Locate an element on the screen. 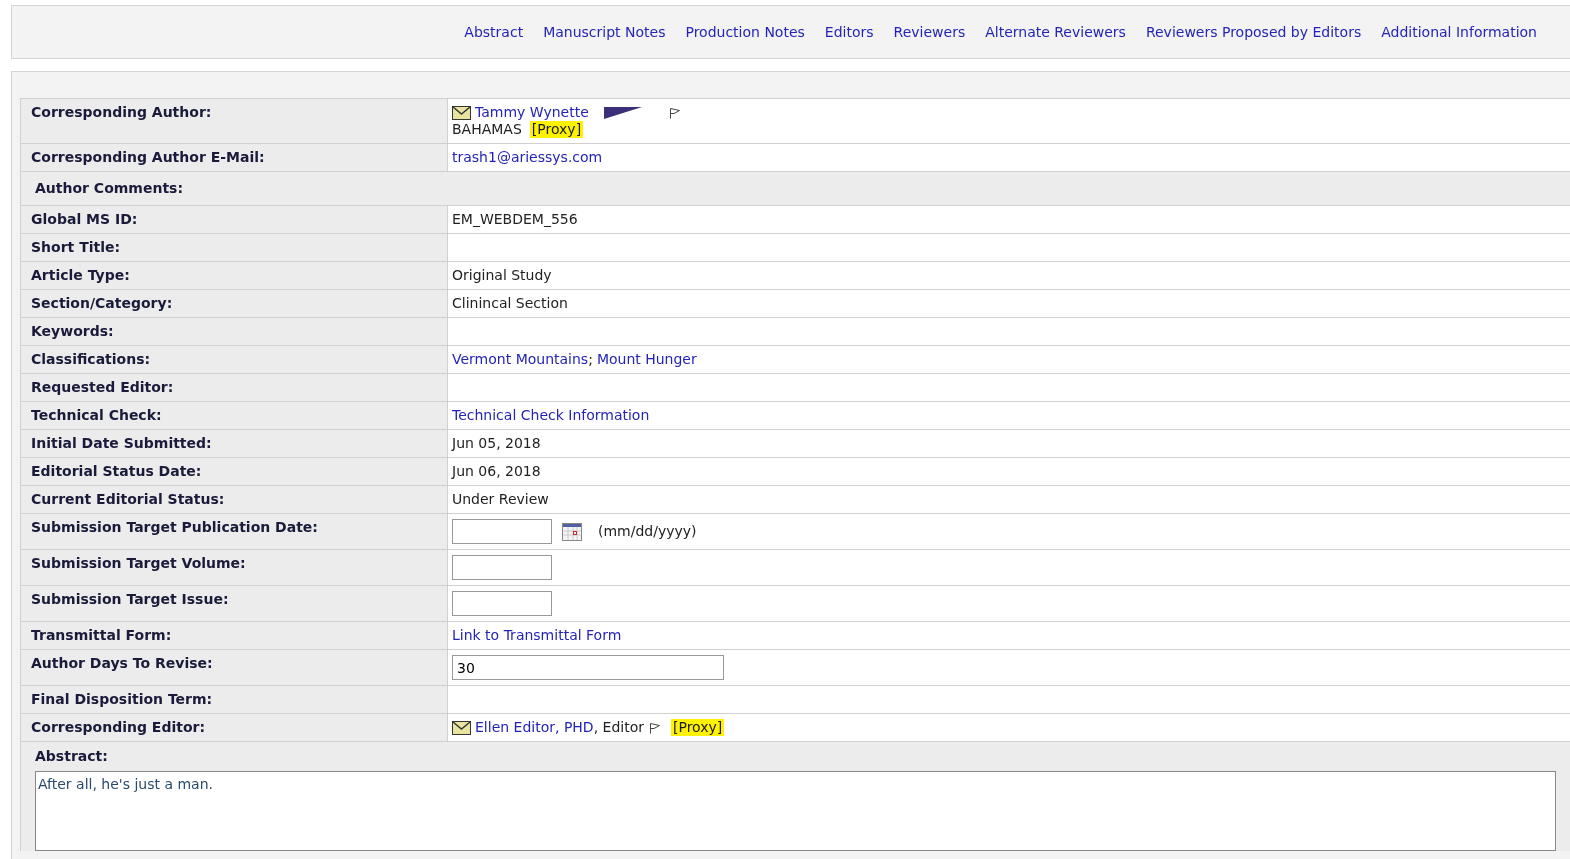 The height and width of the screenshot is (859, 1570). field-label: Initial Date Submitted: is located at coordinates (234, 443).